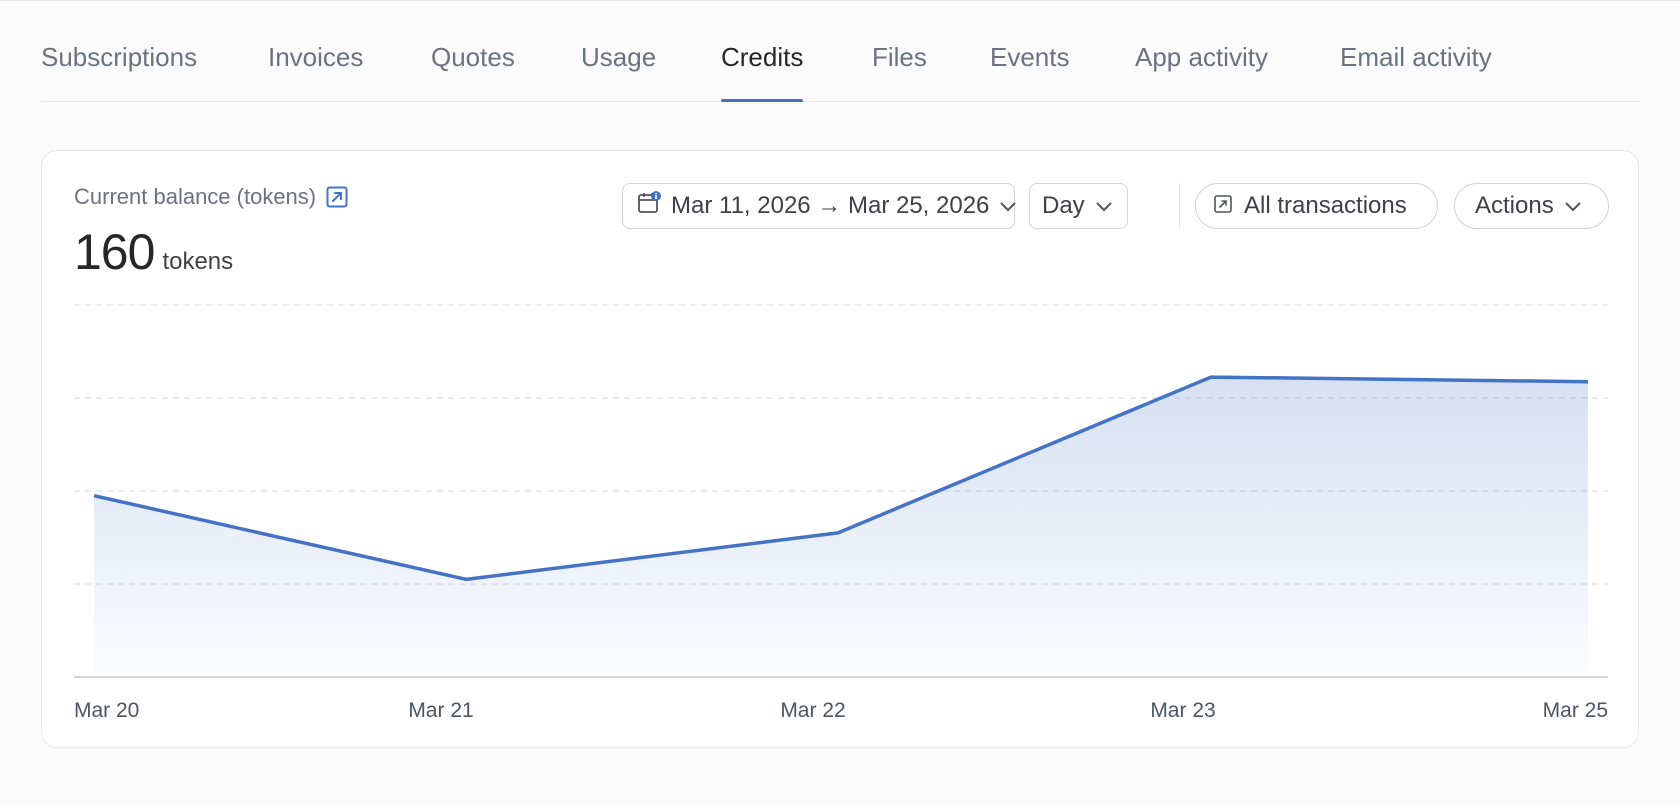 The image size is (1680, 806). I want to click on x-tick-label: Mar 25, so click(1575, 710).